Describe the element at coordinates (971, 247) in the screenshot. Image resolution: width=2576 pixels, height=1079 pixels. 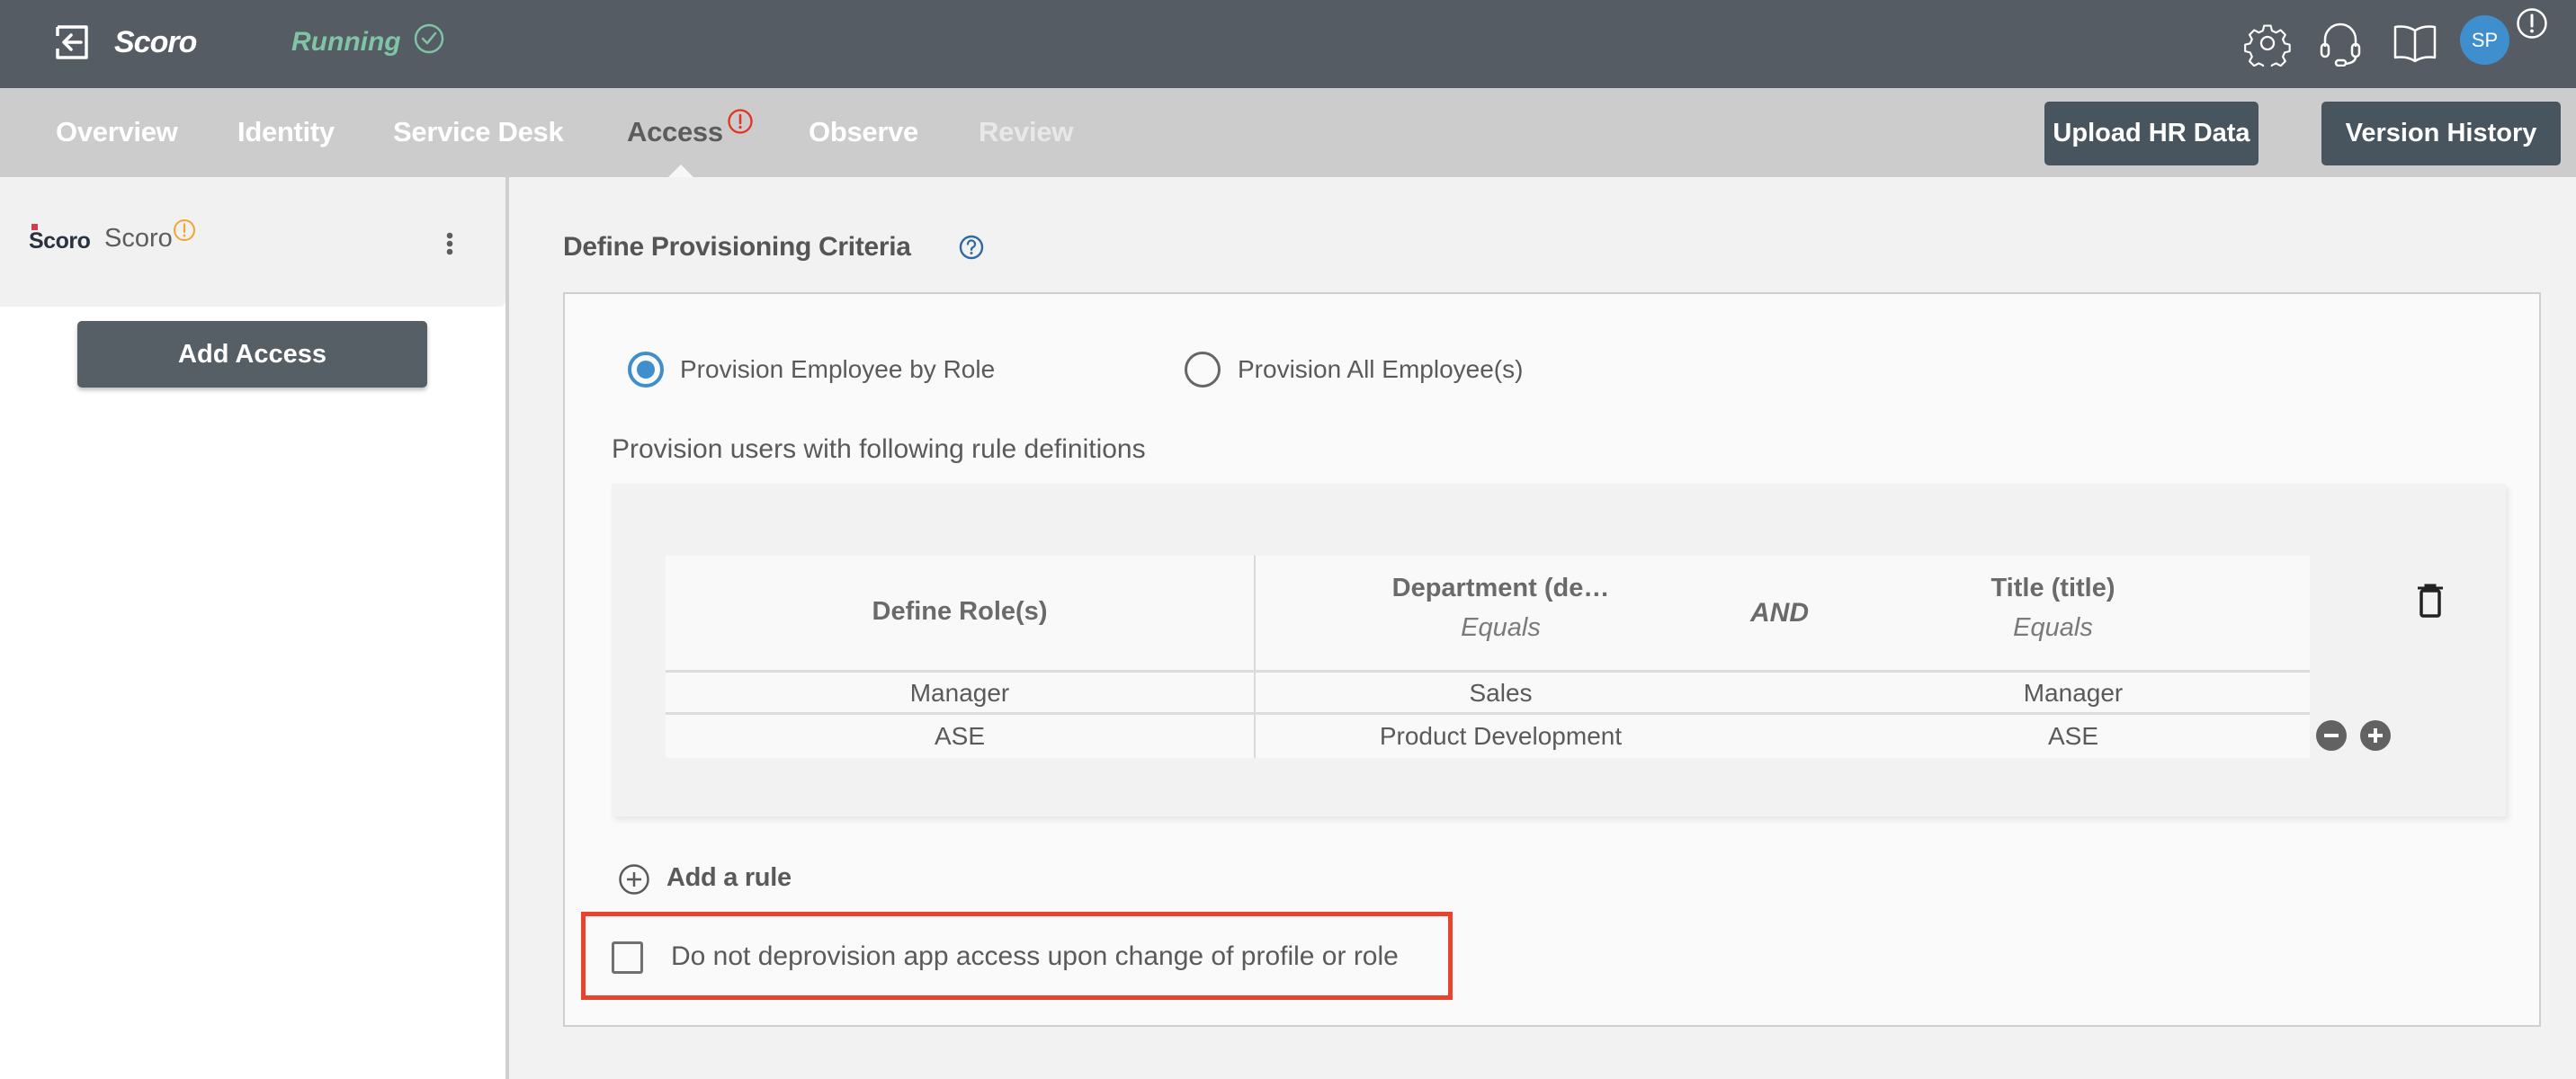
I see `help-icon` at that location.